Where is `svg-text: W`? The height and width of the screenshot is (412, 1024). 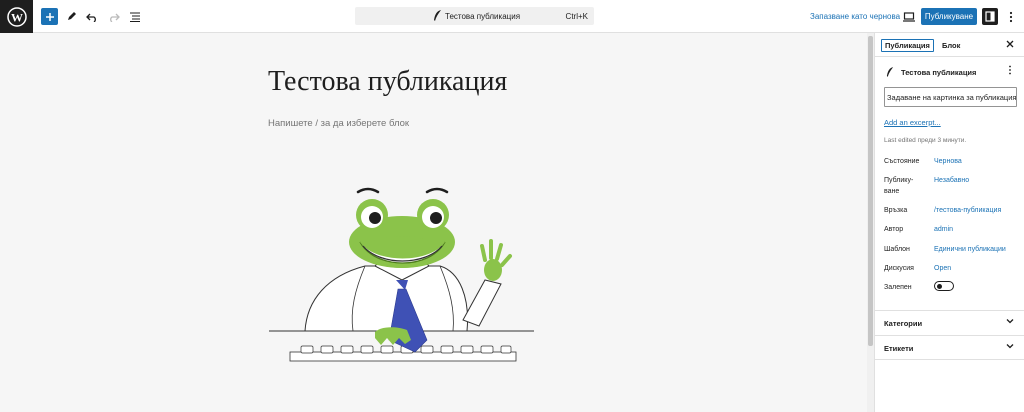
svg-text: W is located at coordinates (17, 17).